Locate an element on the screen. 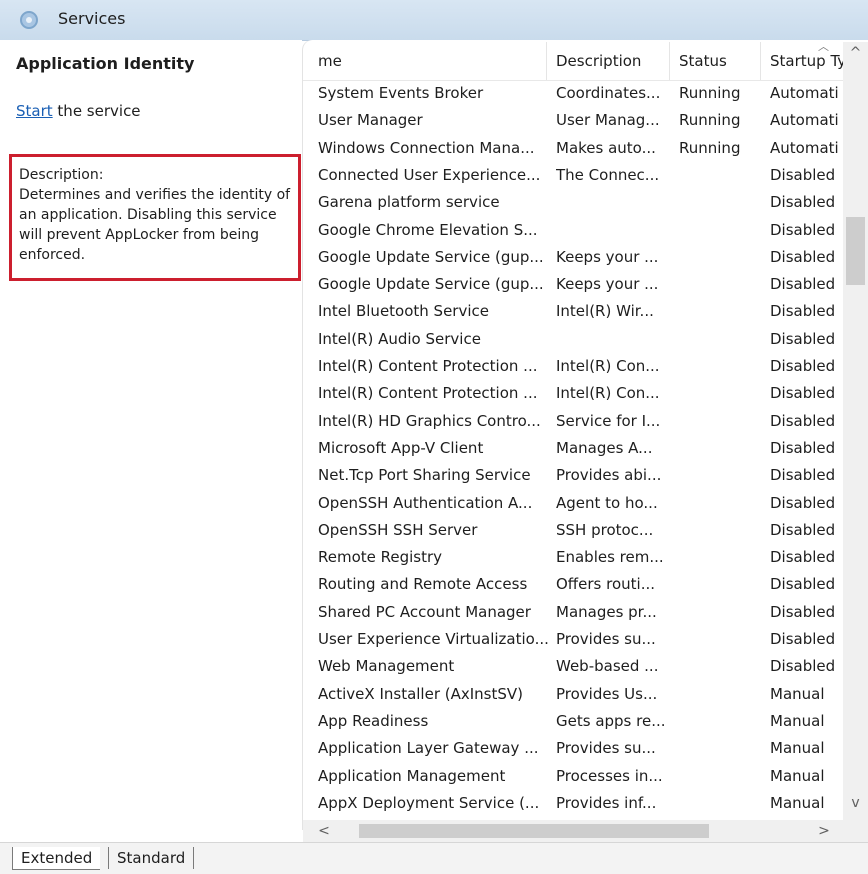 The width and height of the screenshot is (868, 874). service-name-cell: System Events Broker is located at coordinates (401, 93).